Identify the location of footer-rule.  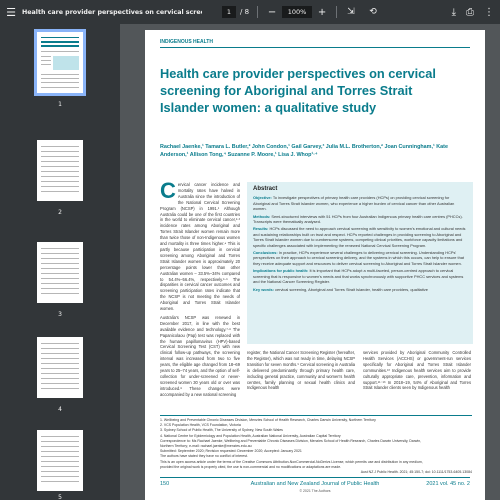
(315, 477).